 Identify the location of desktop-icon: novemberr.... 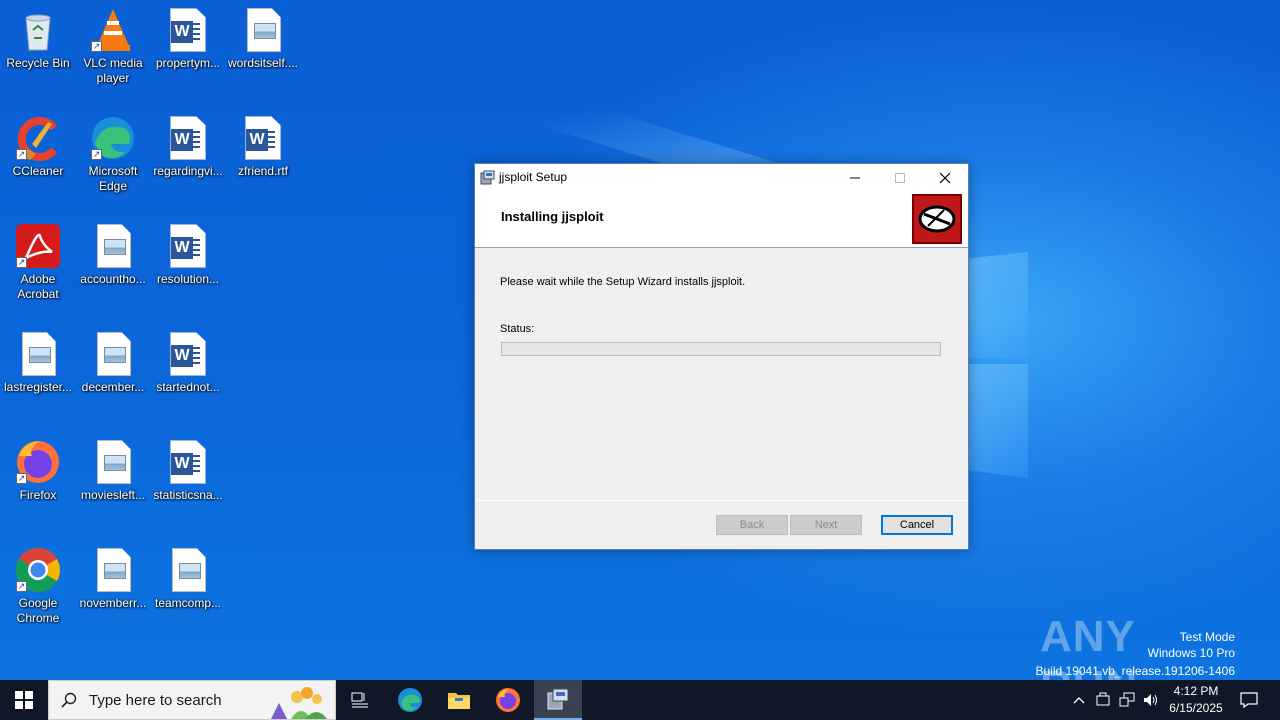
(113, 578).